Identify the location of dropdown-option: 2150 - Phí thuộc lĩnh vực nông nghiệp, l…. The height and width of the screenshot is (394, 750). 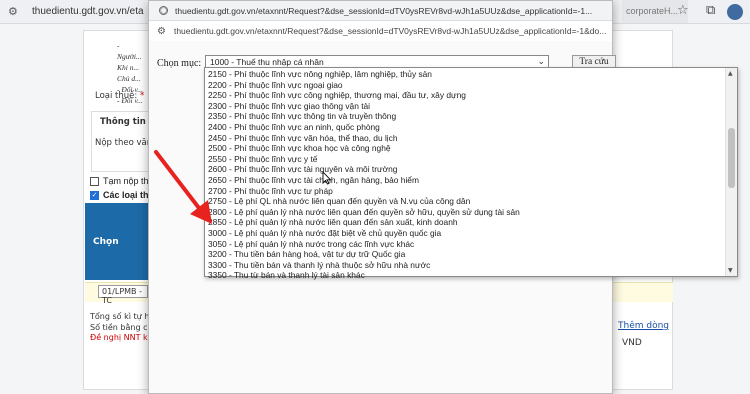
(465, 74).